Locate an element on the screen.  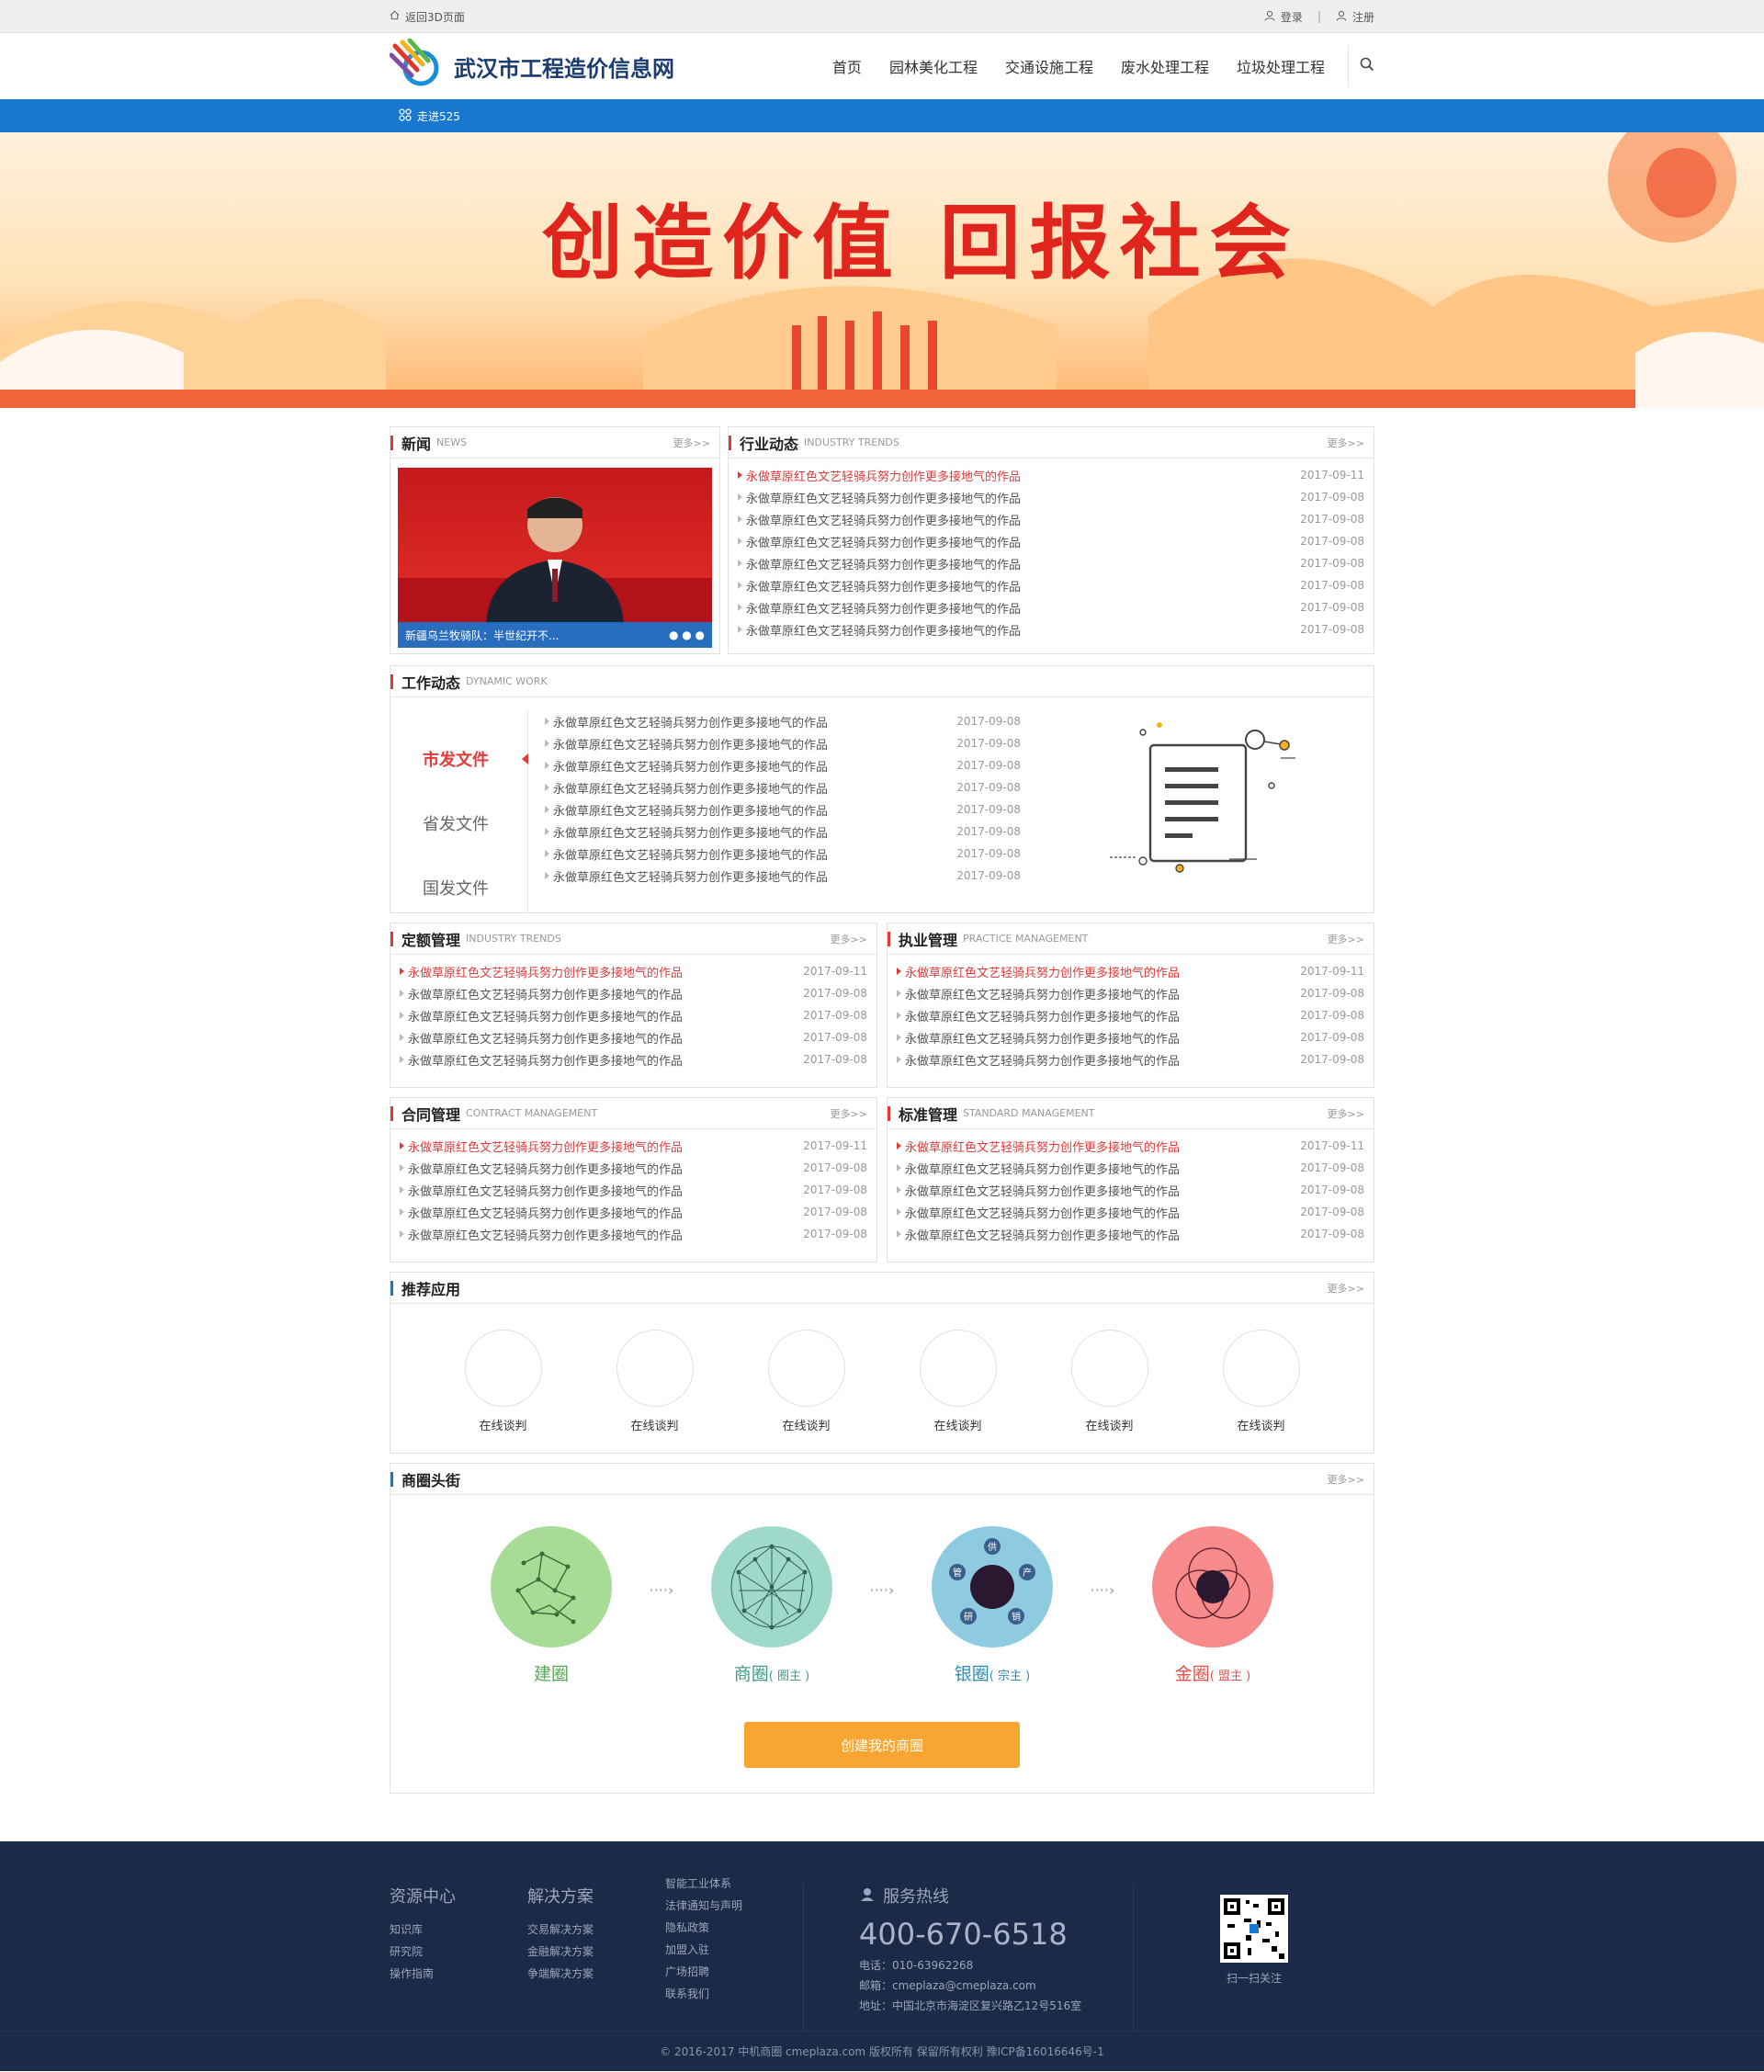
footer-link-guide: 操作指南 is located at coordinates (458, 1974).